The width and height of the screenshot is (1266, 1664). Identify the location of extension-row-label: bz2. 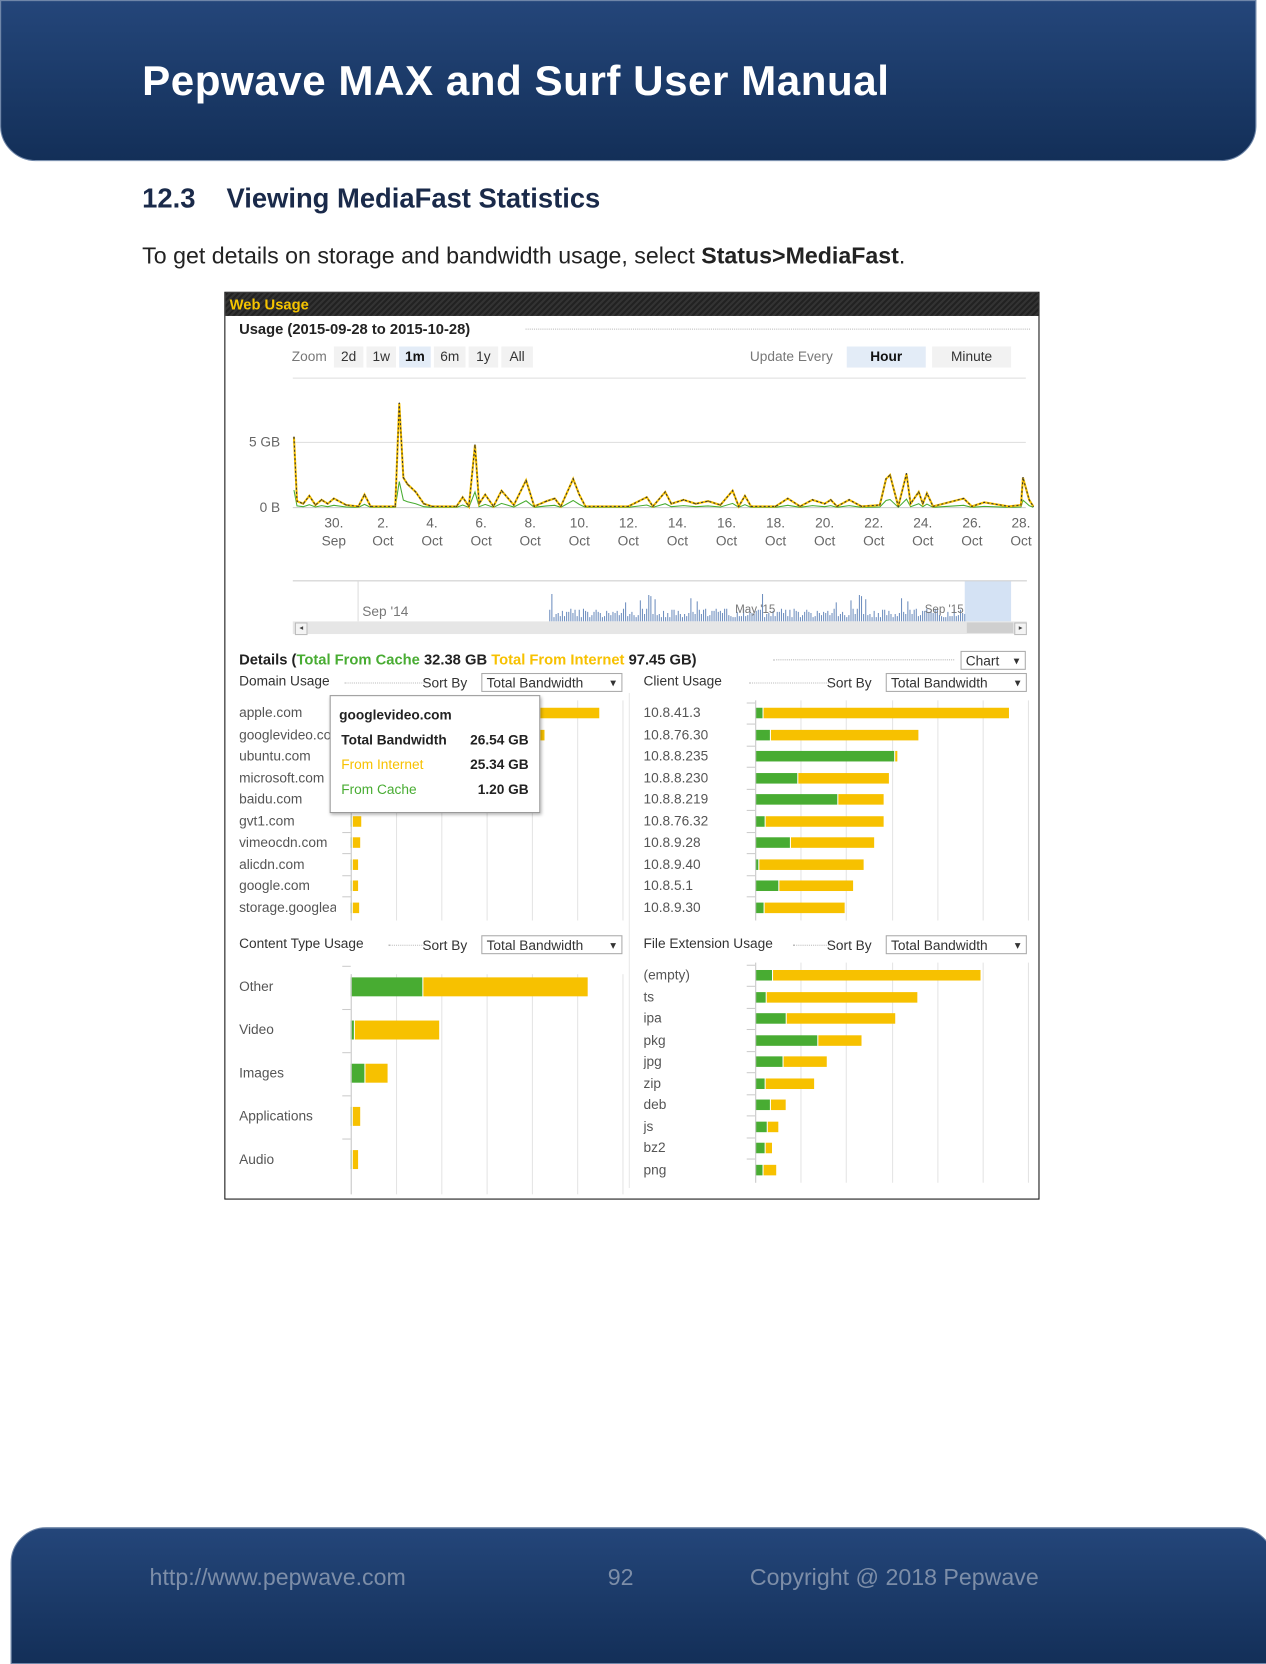
(654, 1147).